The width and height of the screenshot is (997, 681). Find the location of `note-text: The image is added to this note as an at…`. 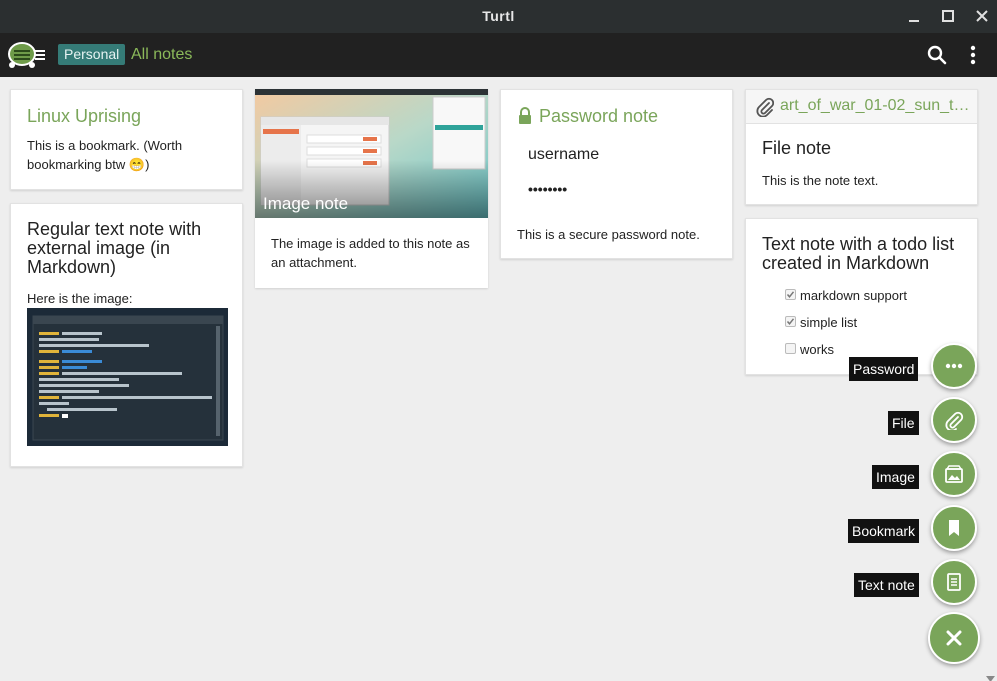

note-text: The image is added to this note as an at… is located at coordinates (370, 253).